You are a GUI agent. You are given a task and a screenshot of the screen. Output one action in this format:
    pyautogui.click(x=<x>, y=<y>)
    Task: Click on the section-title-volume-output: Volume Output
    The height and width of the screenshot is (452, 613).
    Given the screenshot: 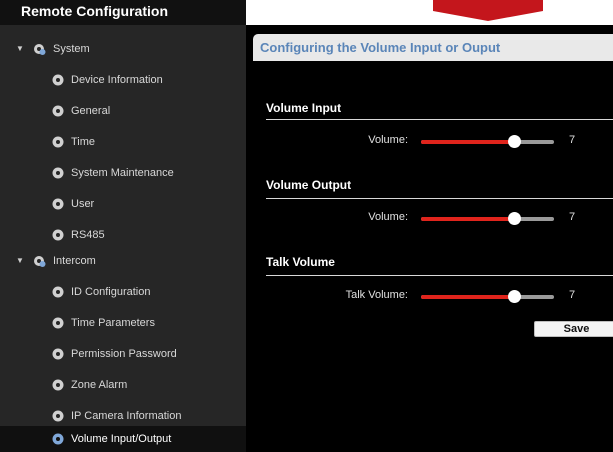 What is the action you would take?
    pyautogui.click(x=309, y=185)
    